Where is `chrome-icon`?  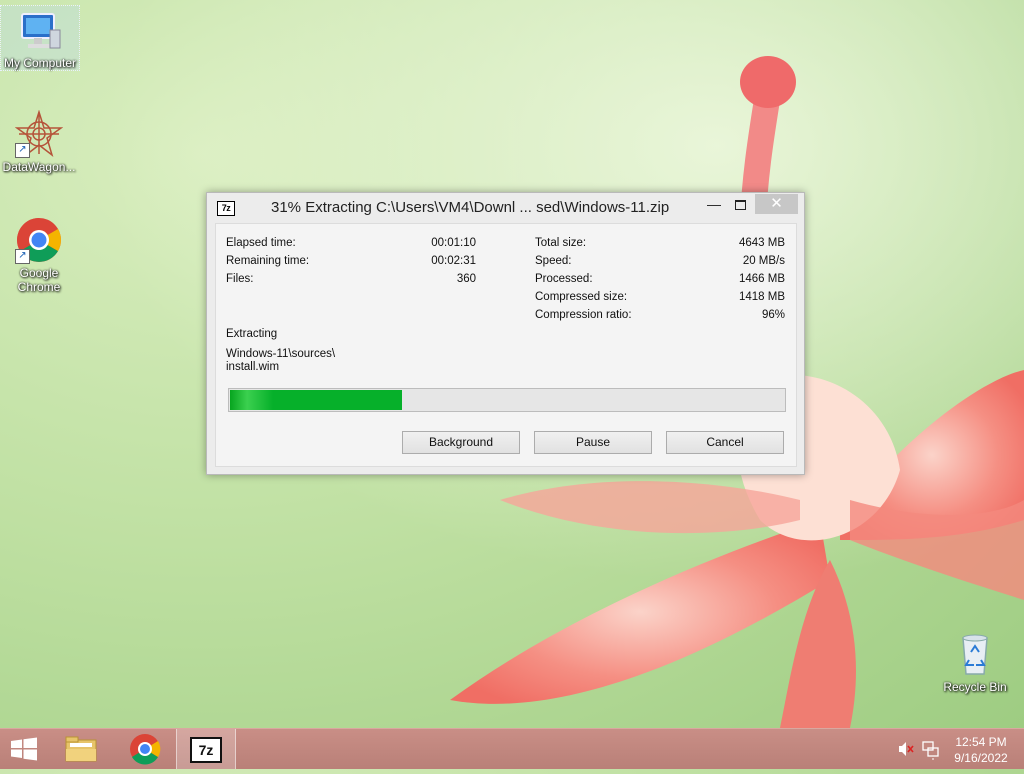
chrome-icon is located at coordinates (145, 749).